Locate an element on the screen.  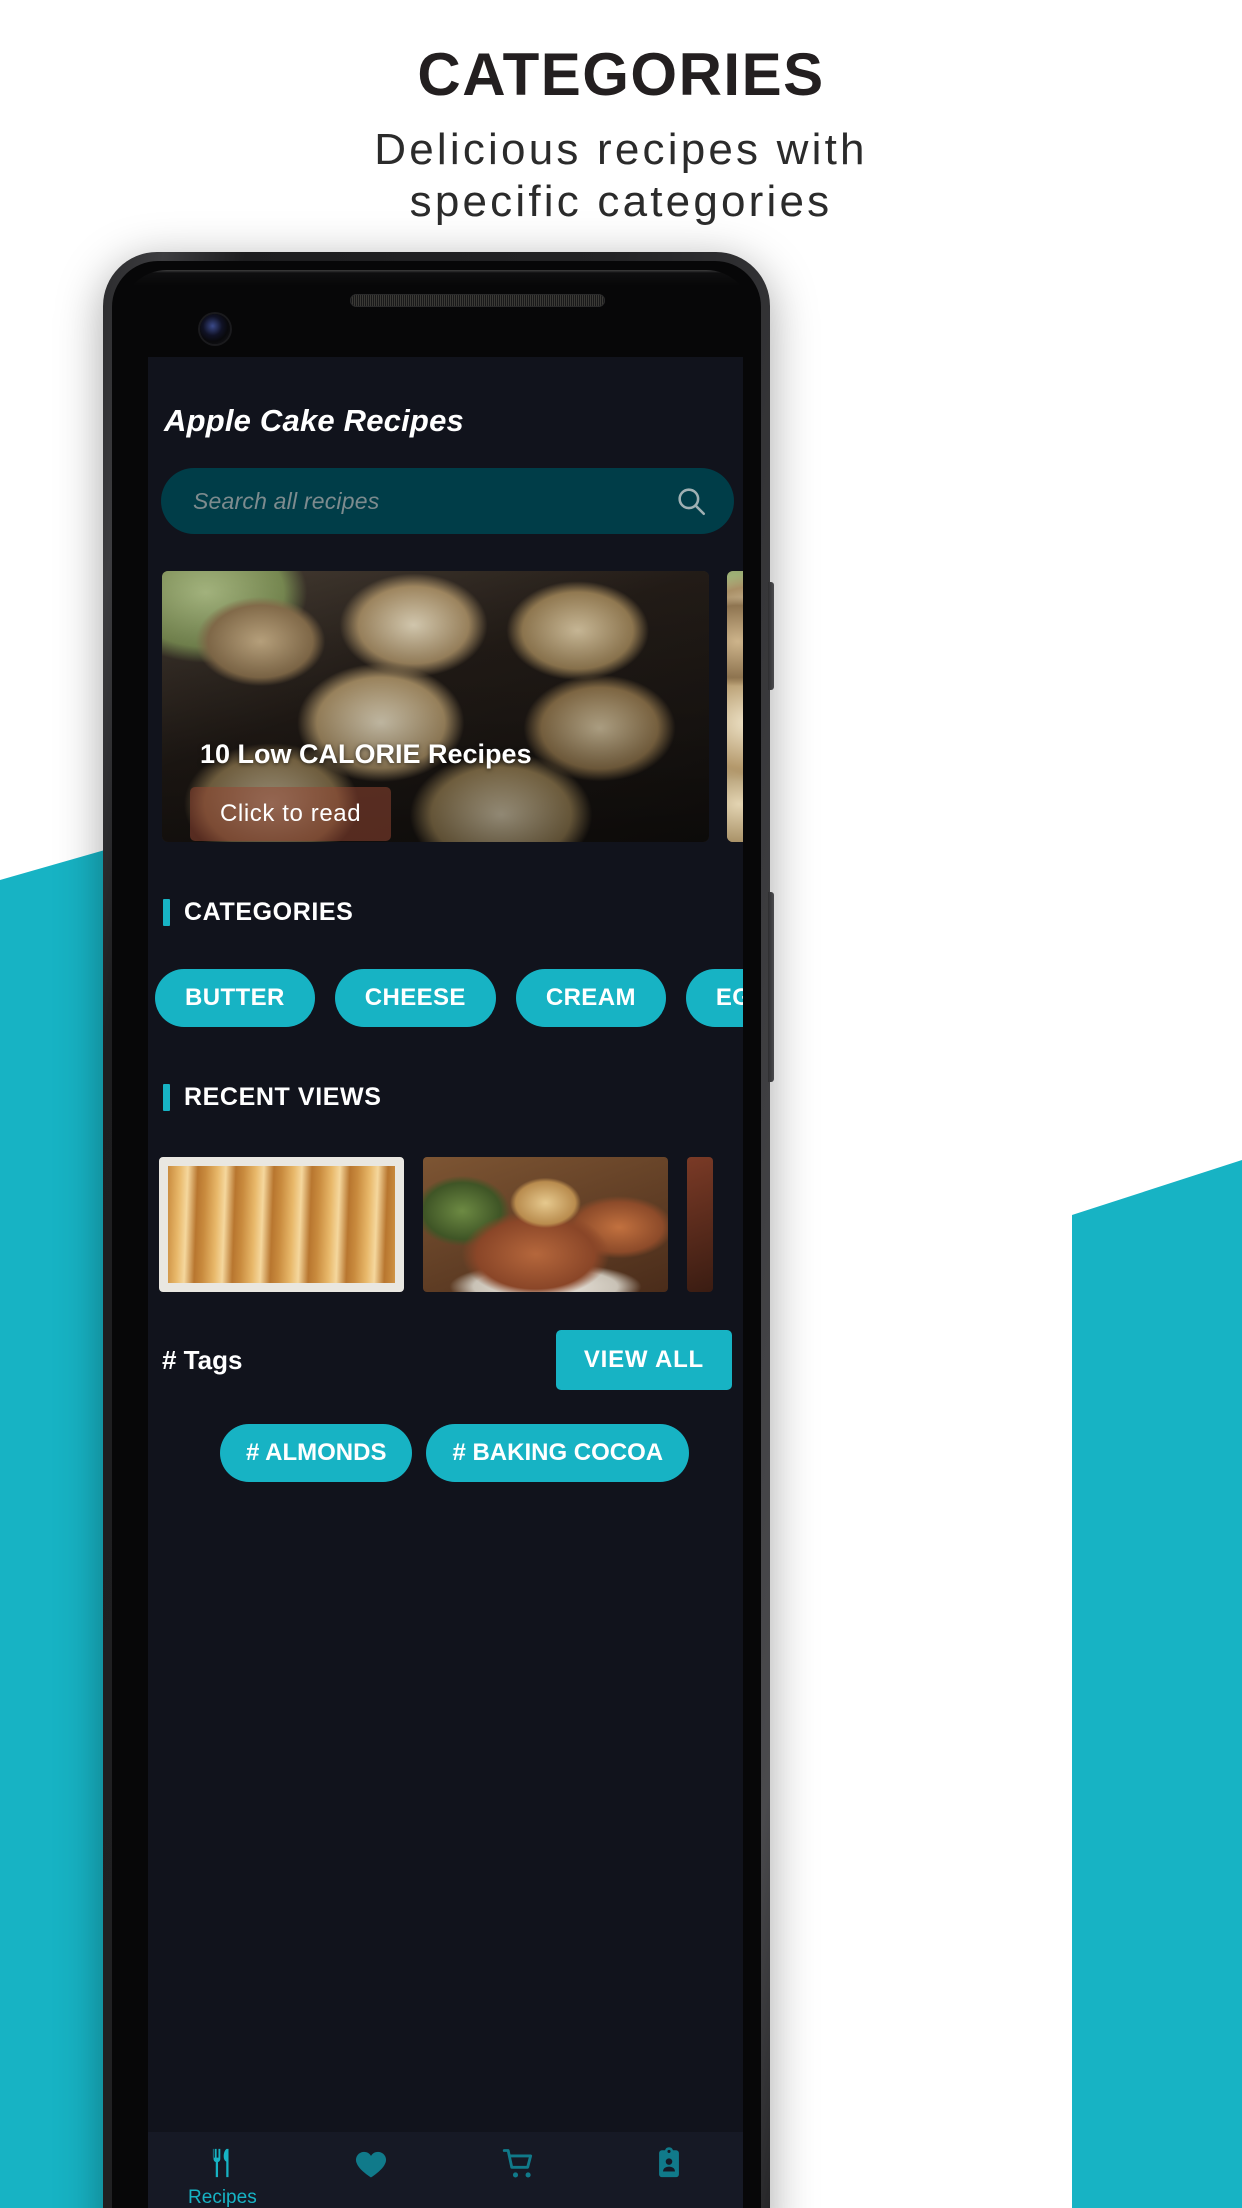
category-chip-list: BUTTER CHEESE CREAM EGGS MILK is located at coordinates (449, 998).